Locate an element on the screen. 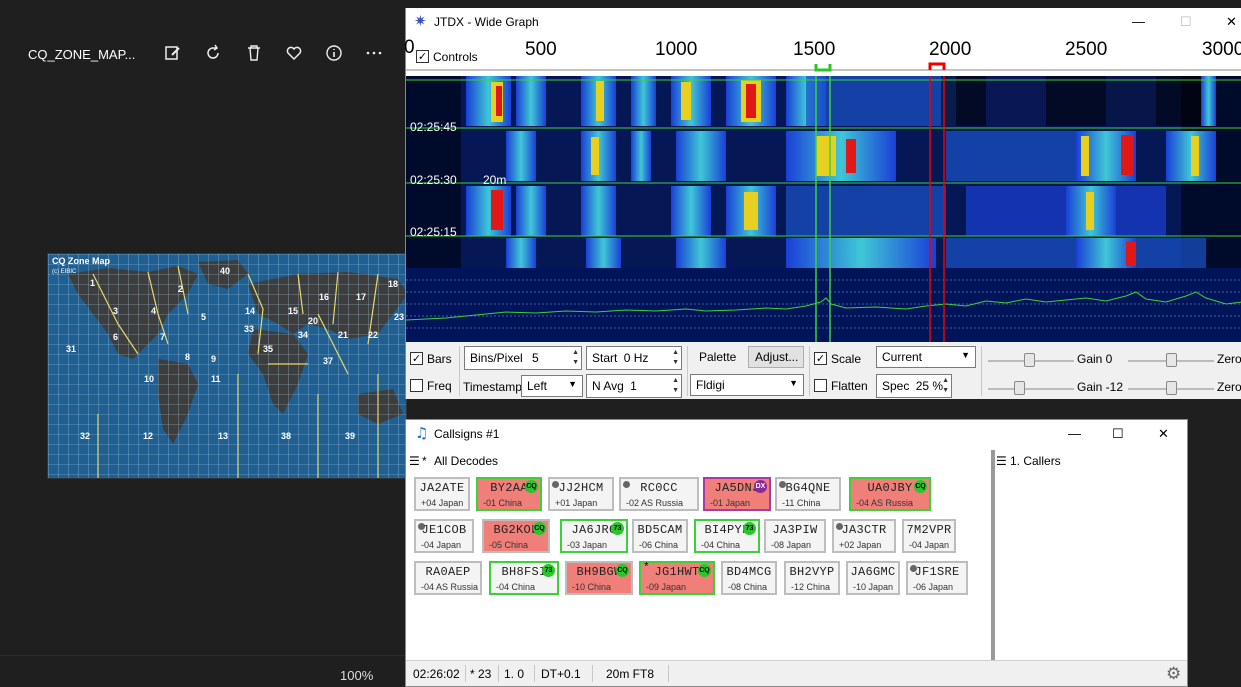 Image resolution: width=1241 pixels, height=687 pixels. callsign-tile: BH8FSI -04 China 73 is located at coordinates (524, 578).